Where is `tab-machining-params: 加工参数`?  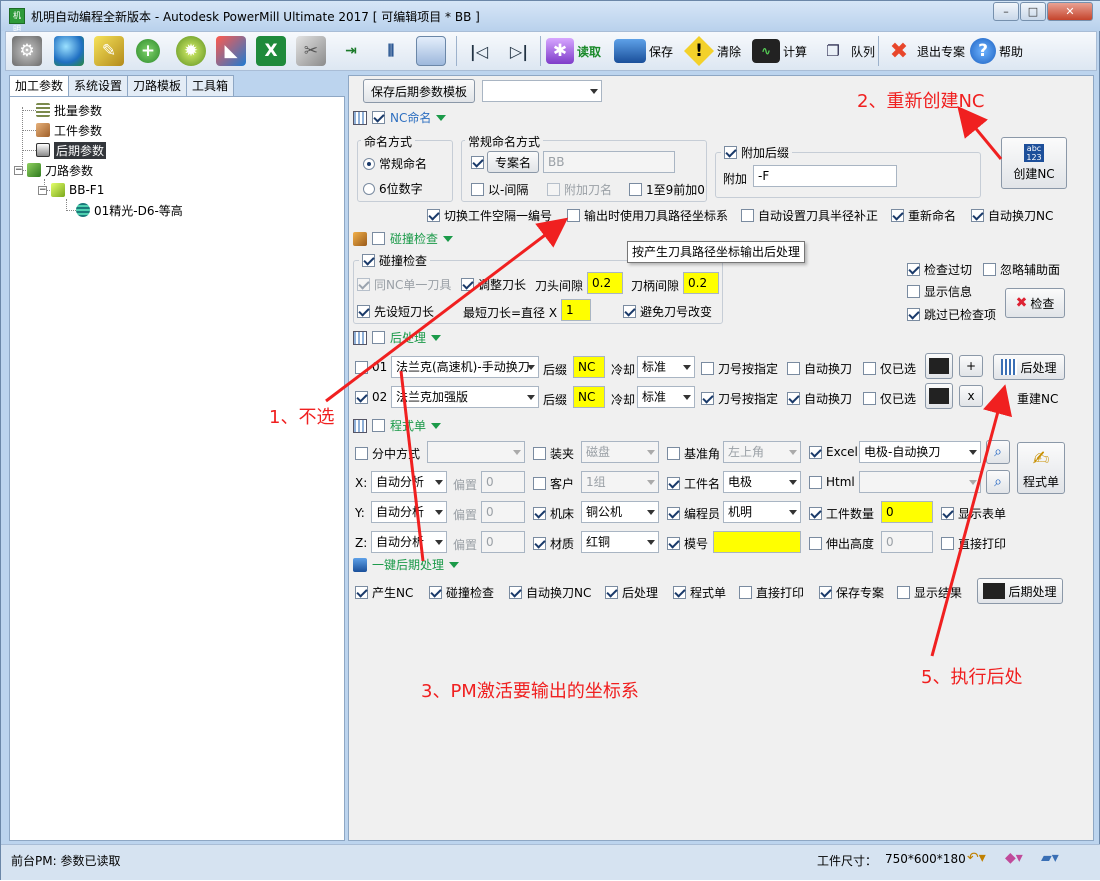 tab-machining-params: 加工参数 is located at coordinates (39, 86).